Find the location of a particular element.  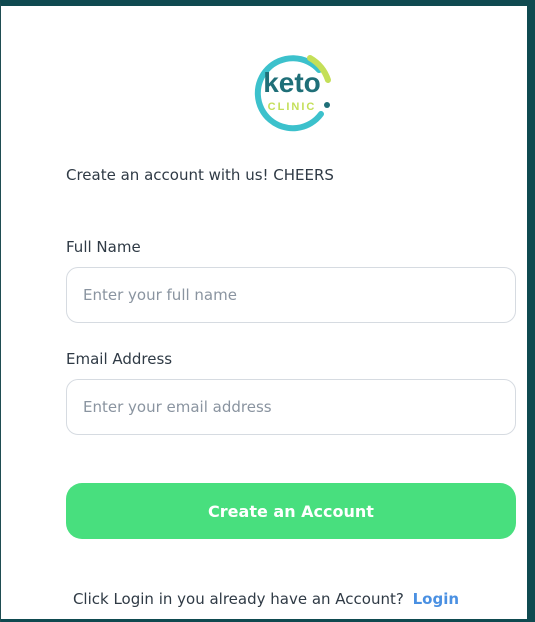

full-name-input is located at coordinates (291, 295).